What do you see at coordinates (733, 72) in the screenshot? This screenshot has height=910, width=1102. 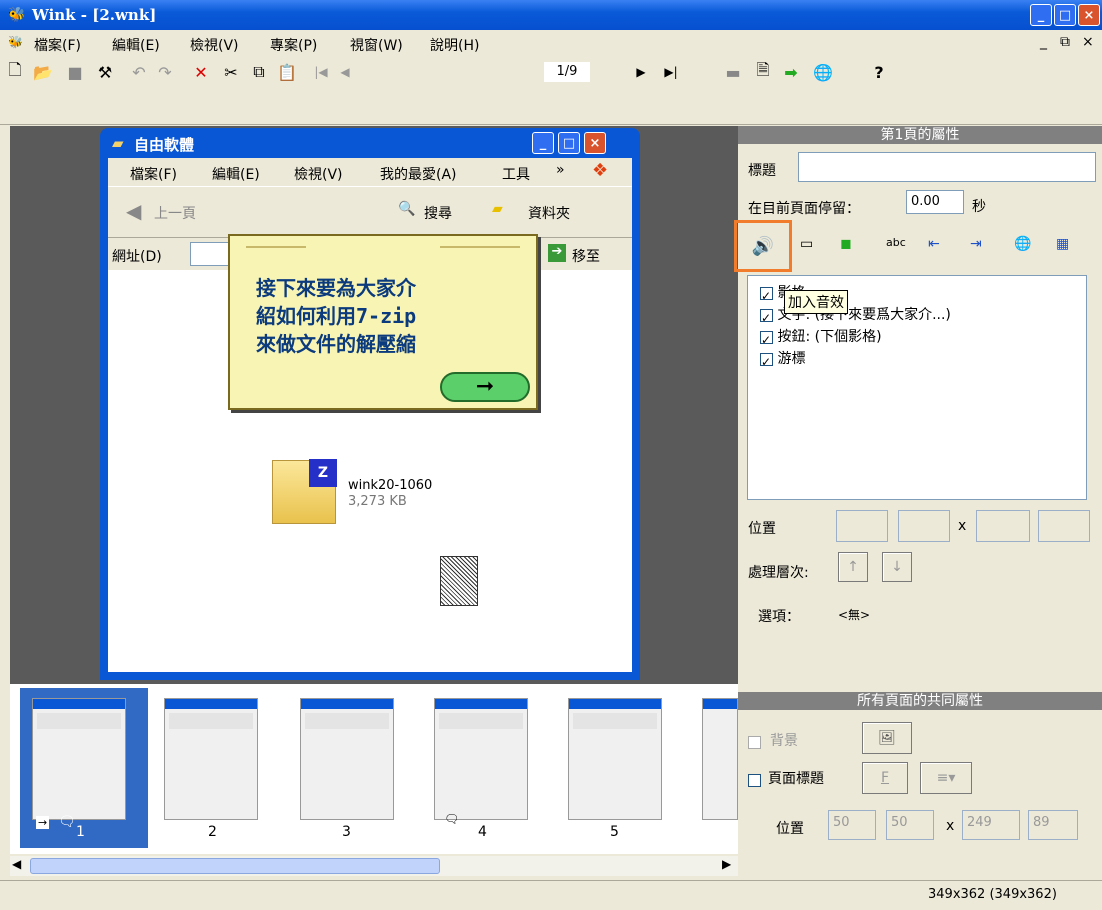 I see `preview-icon: ▬` at bounding box center [733, 72].